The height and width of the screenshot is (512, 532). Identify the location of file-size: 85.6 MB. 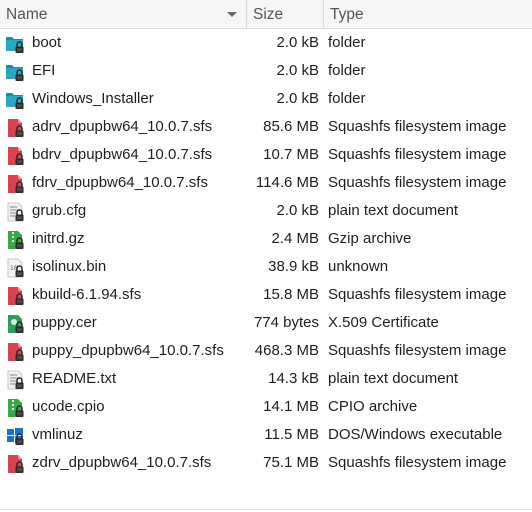
(291, 126).